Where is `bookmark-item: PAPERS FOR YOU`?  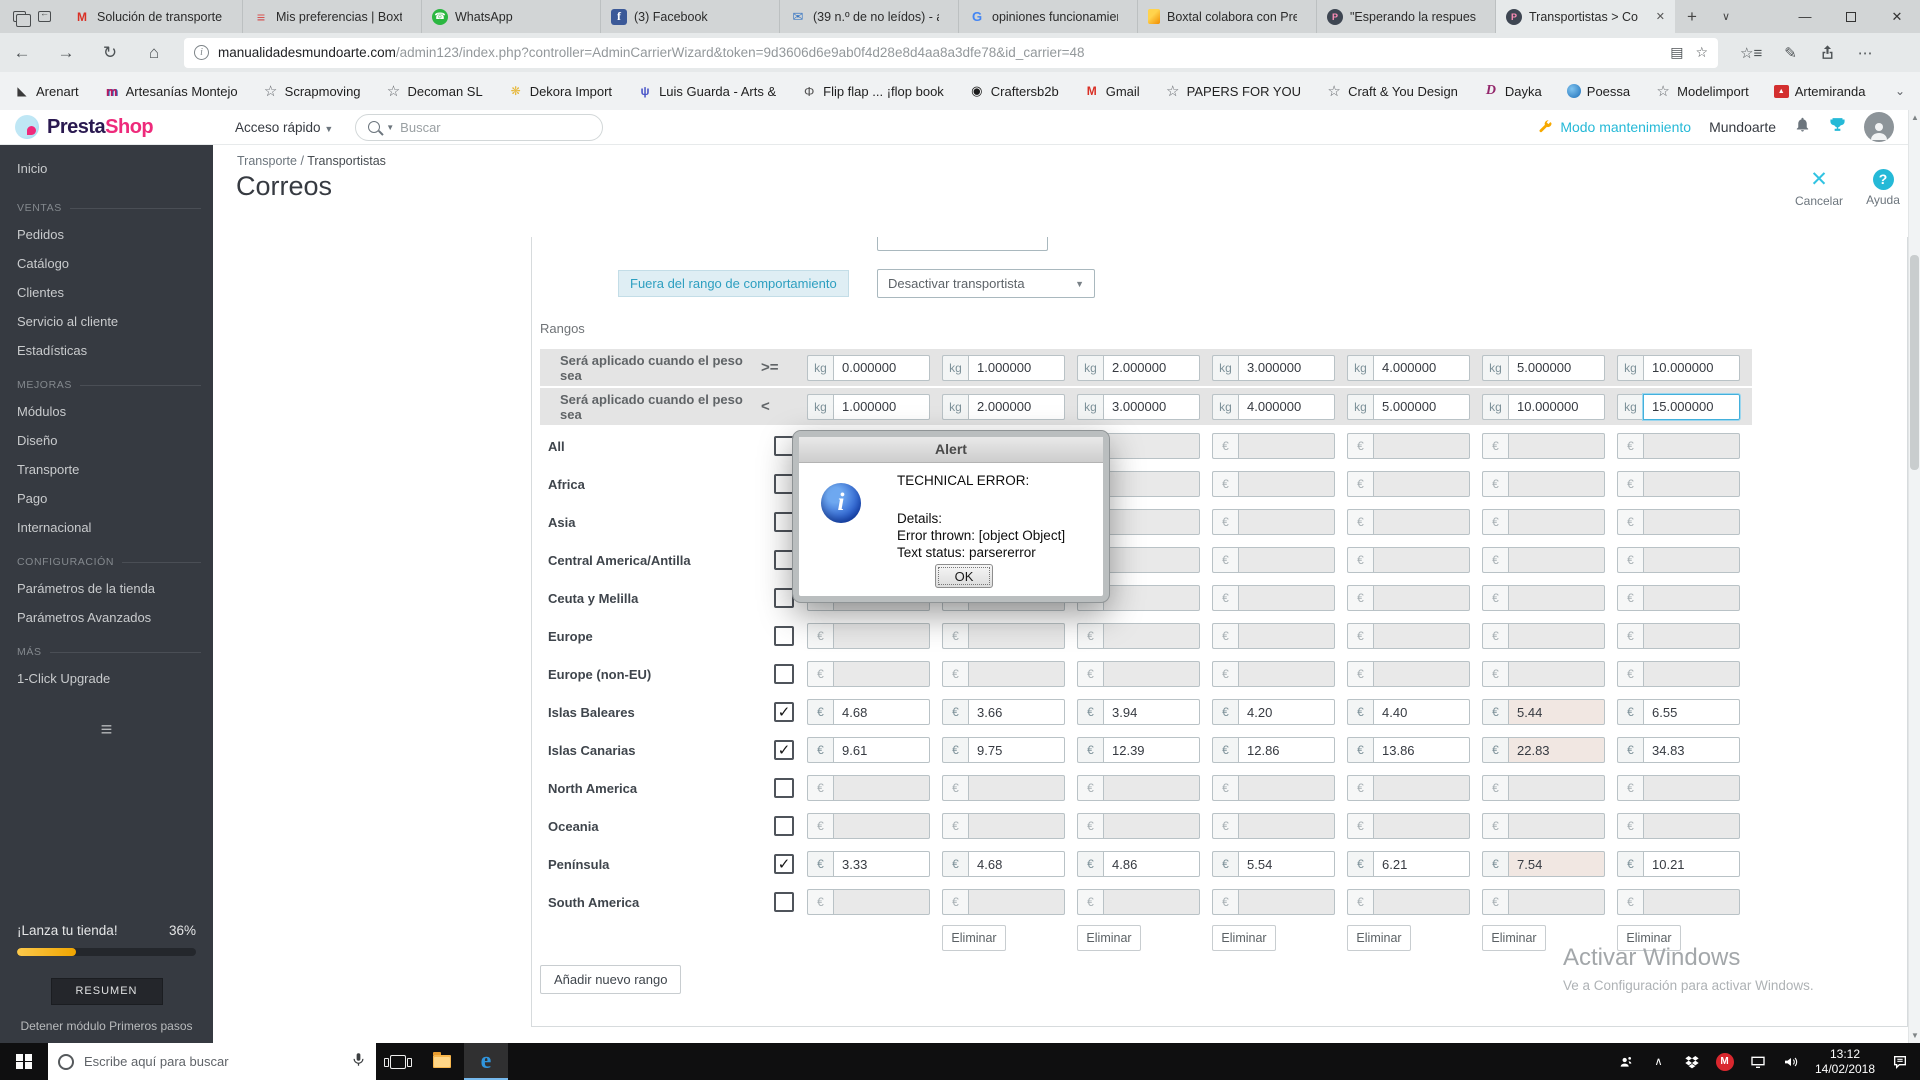 bookmark-item: PAPERS FOR YOU is located at coordinates (1233, 91).